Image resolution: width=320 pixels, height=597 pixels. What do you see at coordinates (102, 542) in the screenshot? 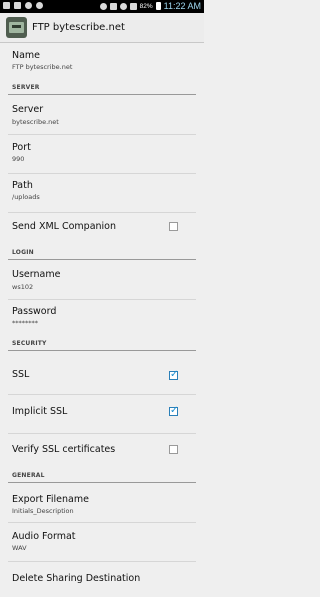
I see `audio-format-preference: Audio Format WAV` at bounding box center [102, 542].